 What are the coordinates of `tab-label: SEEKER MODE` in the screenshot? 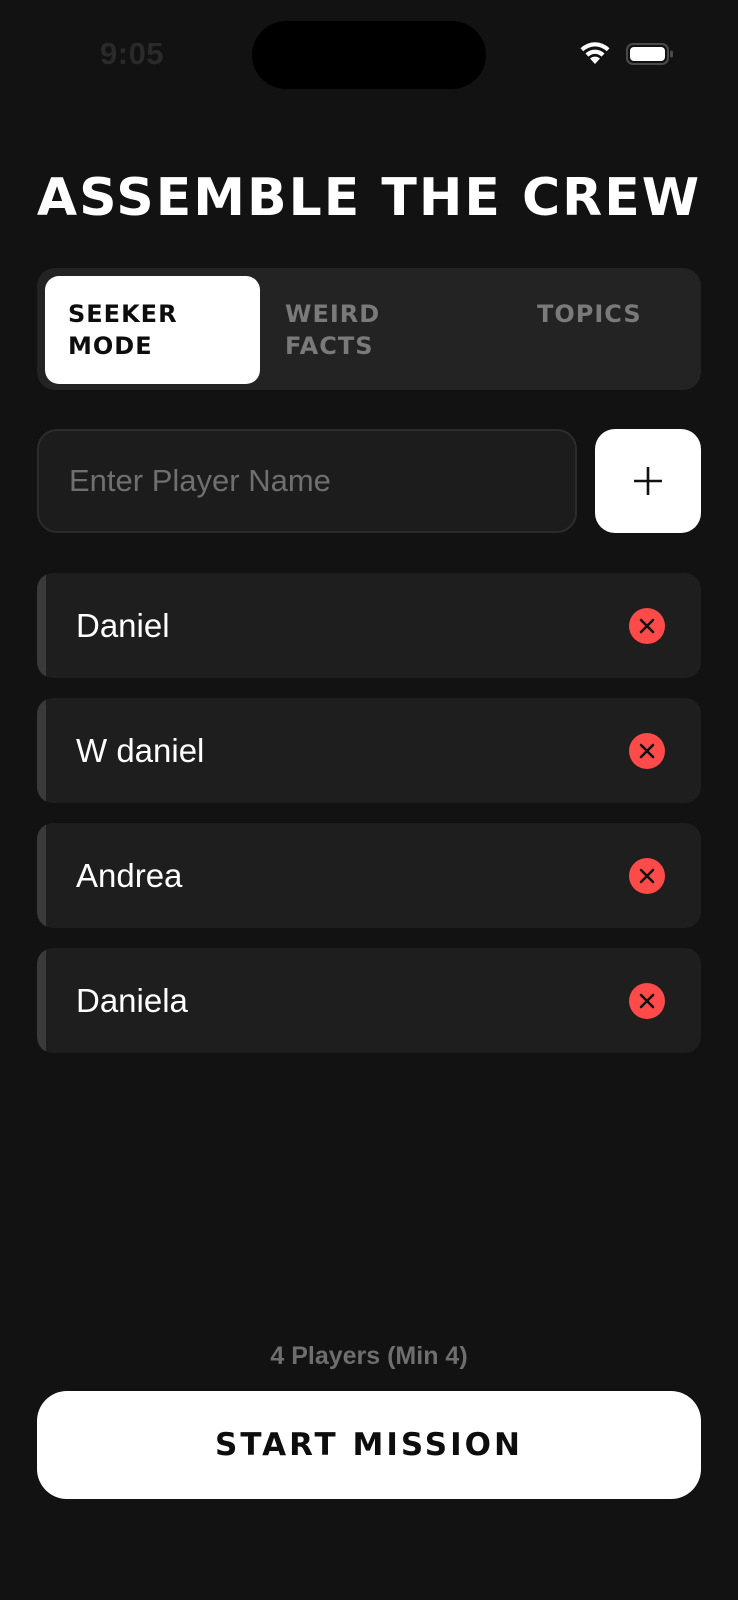 It's located at (123, 330).